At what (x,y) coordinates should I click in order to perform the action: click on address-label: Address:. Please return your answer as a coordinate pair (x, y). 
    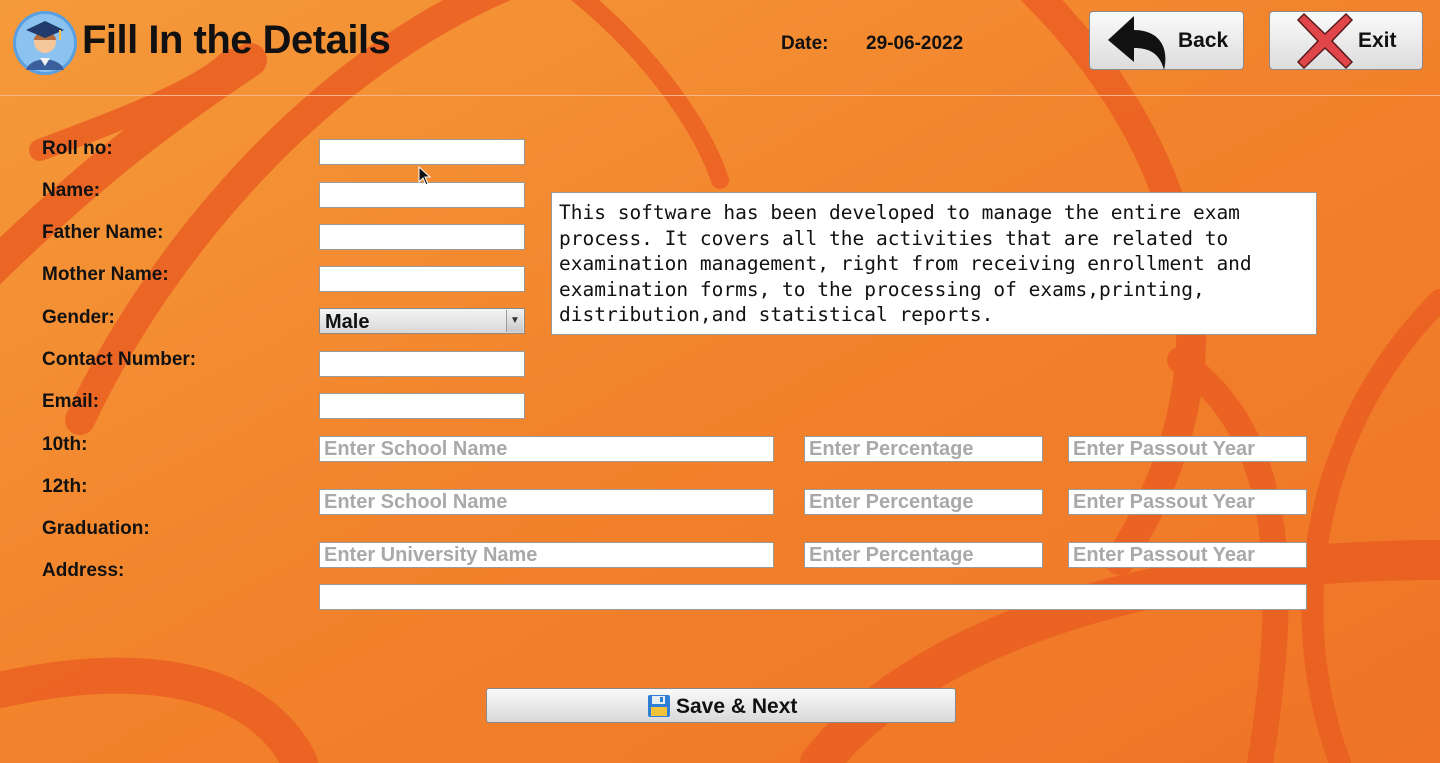
    Looking at the image, I should click on (83, 570).